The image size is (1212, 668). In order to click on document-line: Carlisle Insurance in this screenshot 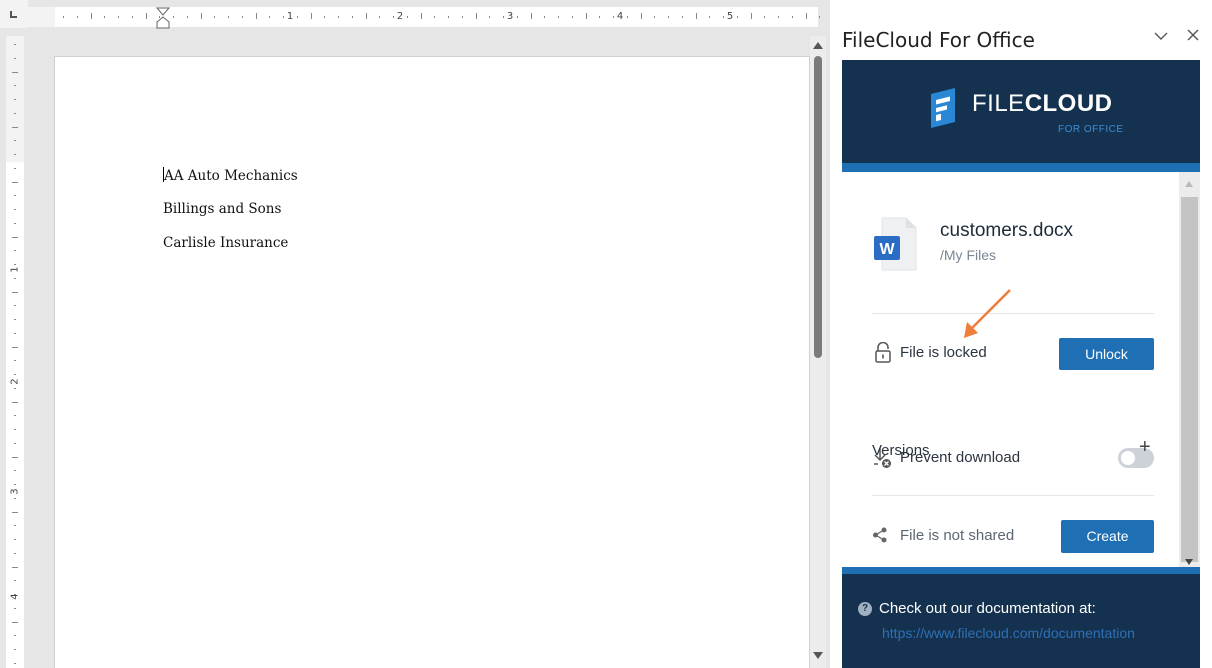, I will do `click(225, 243)`.